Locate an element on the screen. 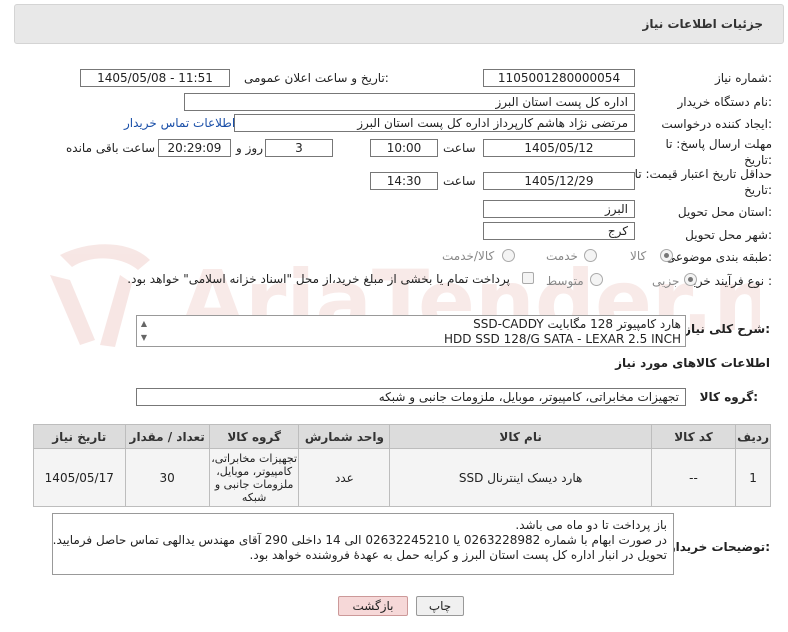  buyer-org-field: اداره کل پست استان البرز is located at coordinates (409, 102).